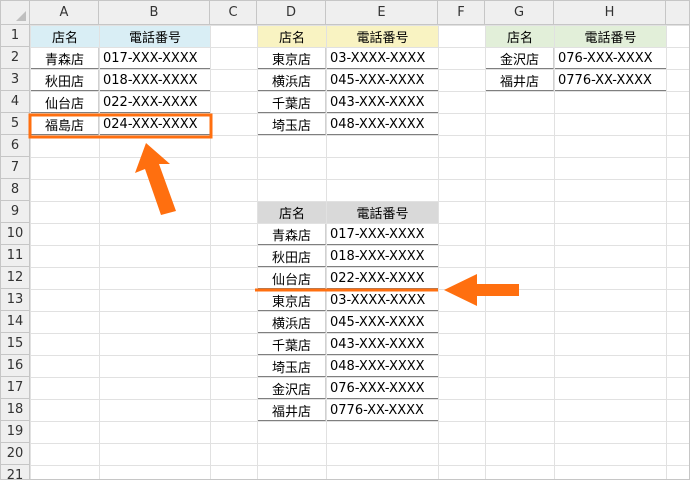 Image resolution: width=690 pixels, height=480 pixels. I want to click on row-header-15: 15, so click(15, 344).